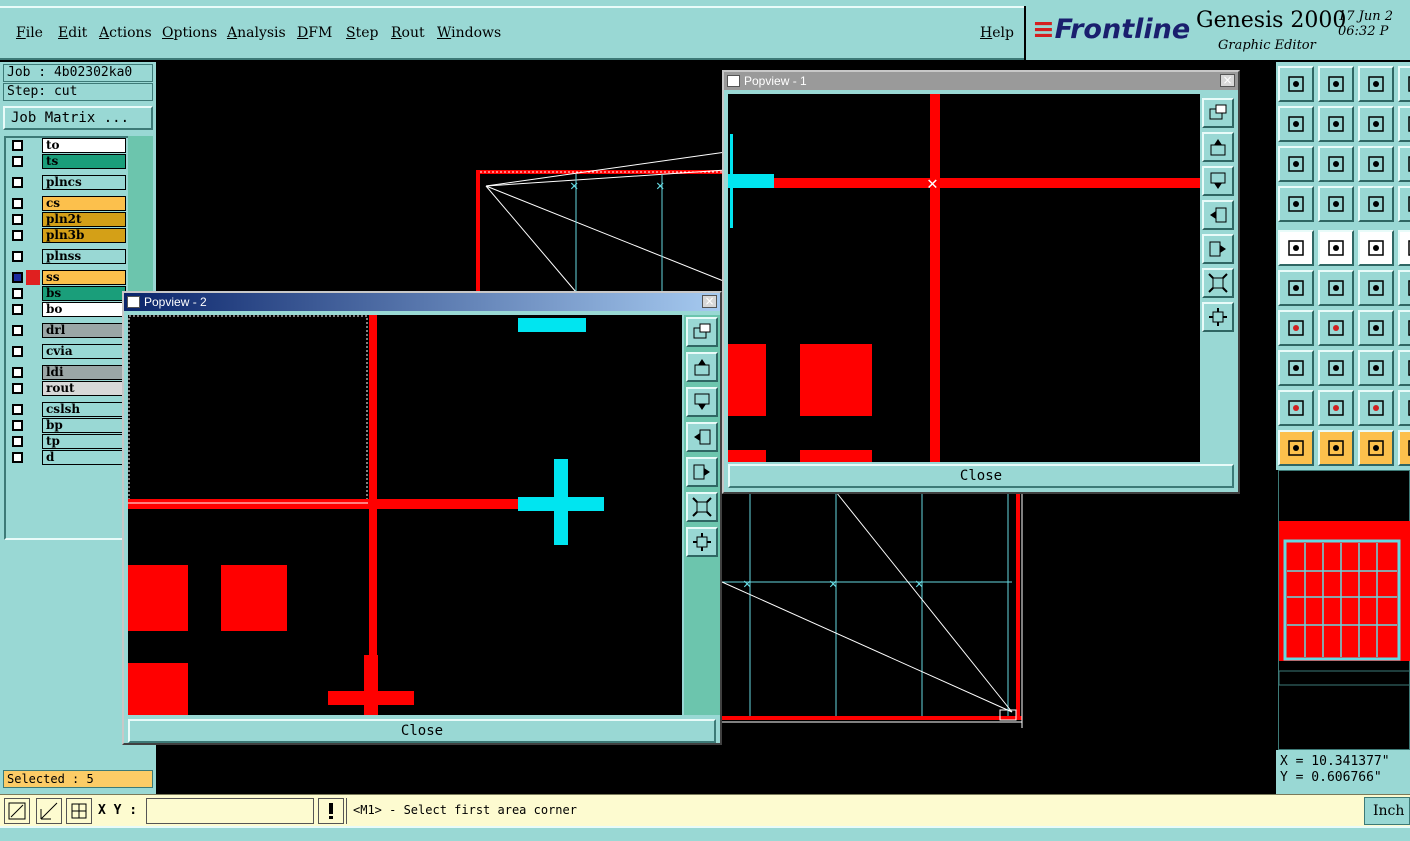 The height and width of the screenshot is (841, 1410). I want to click on menu-edit: Edit, so click(72, 33).